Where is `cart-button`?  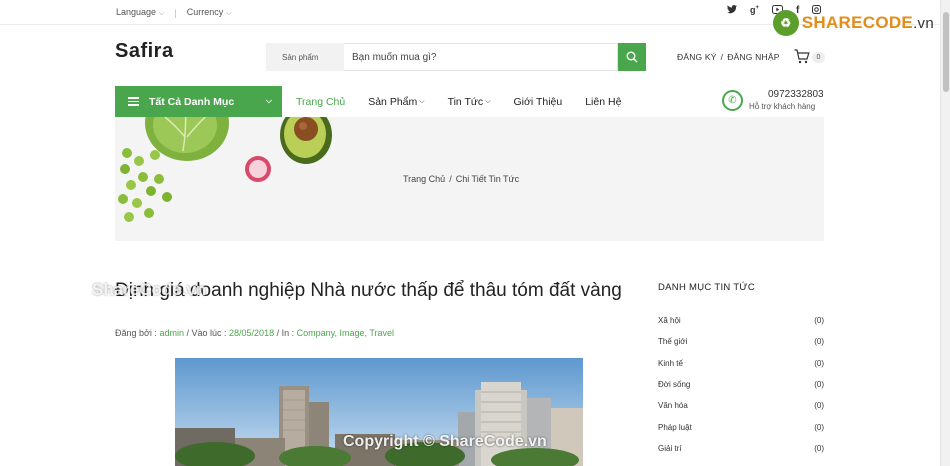 cart-button is located at coordinates (802, 59).